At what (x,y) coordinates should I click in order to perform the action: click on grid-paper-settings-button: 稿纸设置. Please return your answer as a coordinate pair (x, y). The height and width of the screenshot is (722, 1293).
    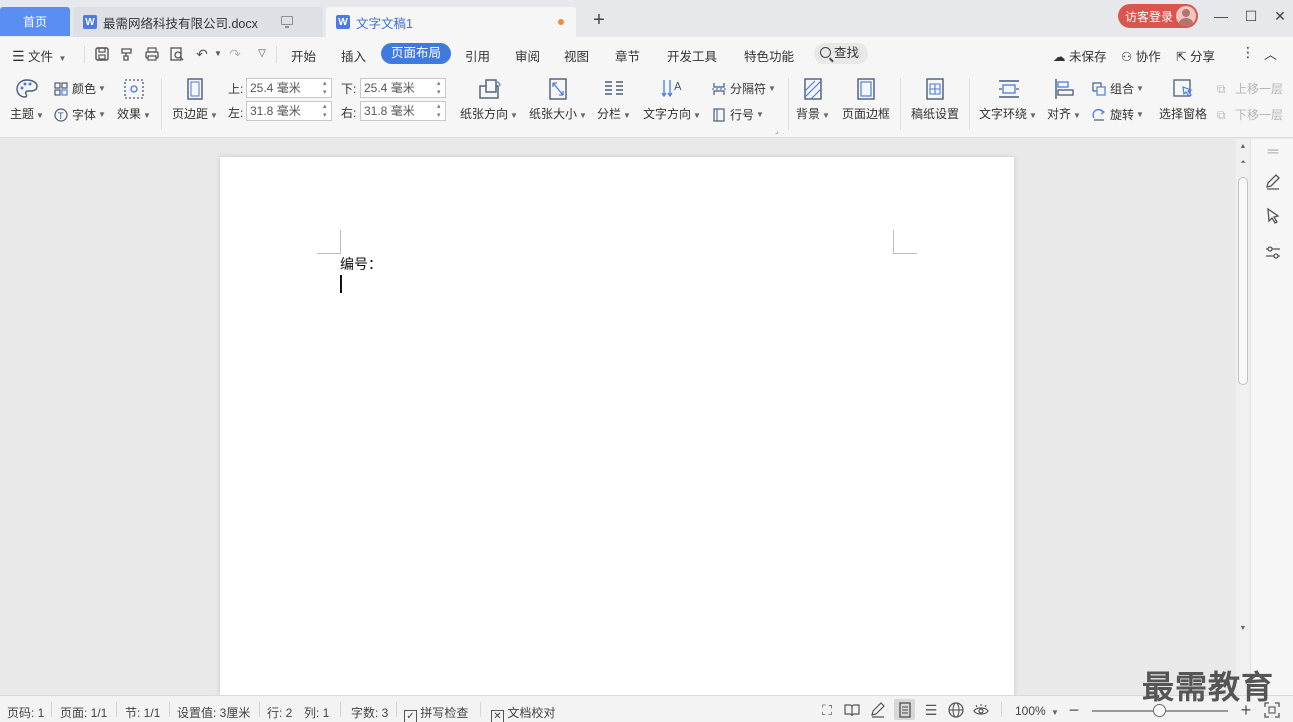
    Looking at the image, I should click on (935, 100).